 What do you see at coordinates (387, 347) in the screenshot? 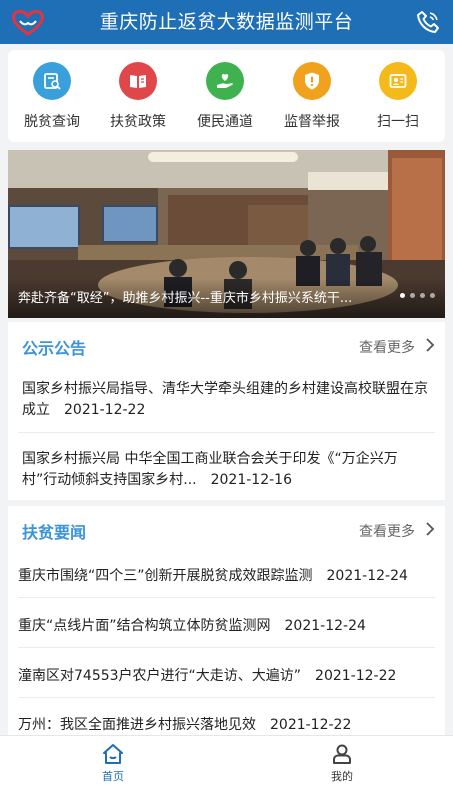
I see `notice-view-more: 查看更多` at bounding box center [387, 347].